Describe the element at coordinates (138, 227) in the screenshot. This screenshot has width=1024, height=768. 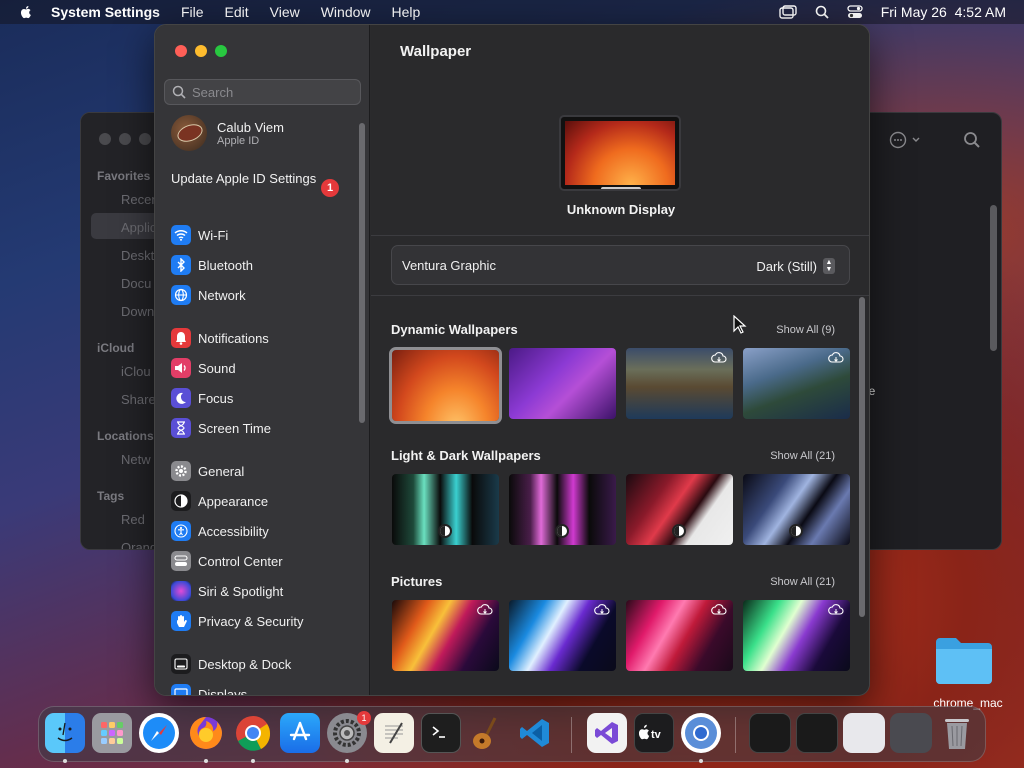
I see `finder-item: Applic` at that location.